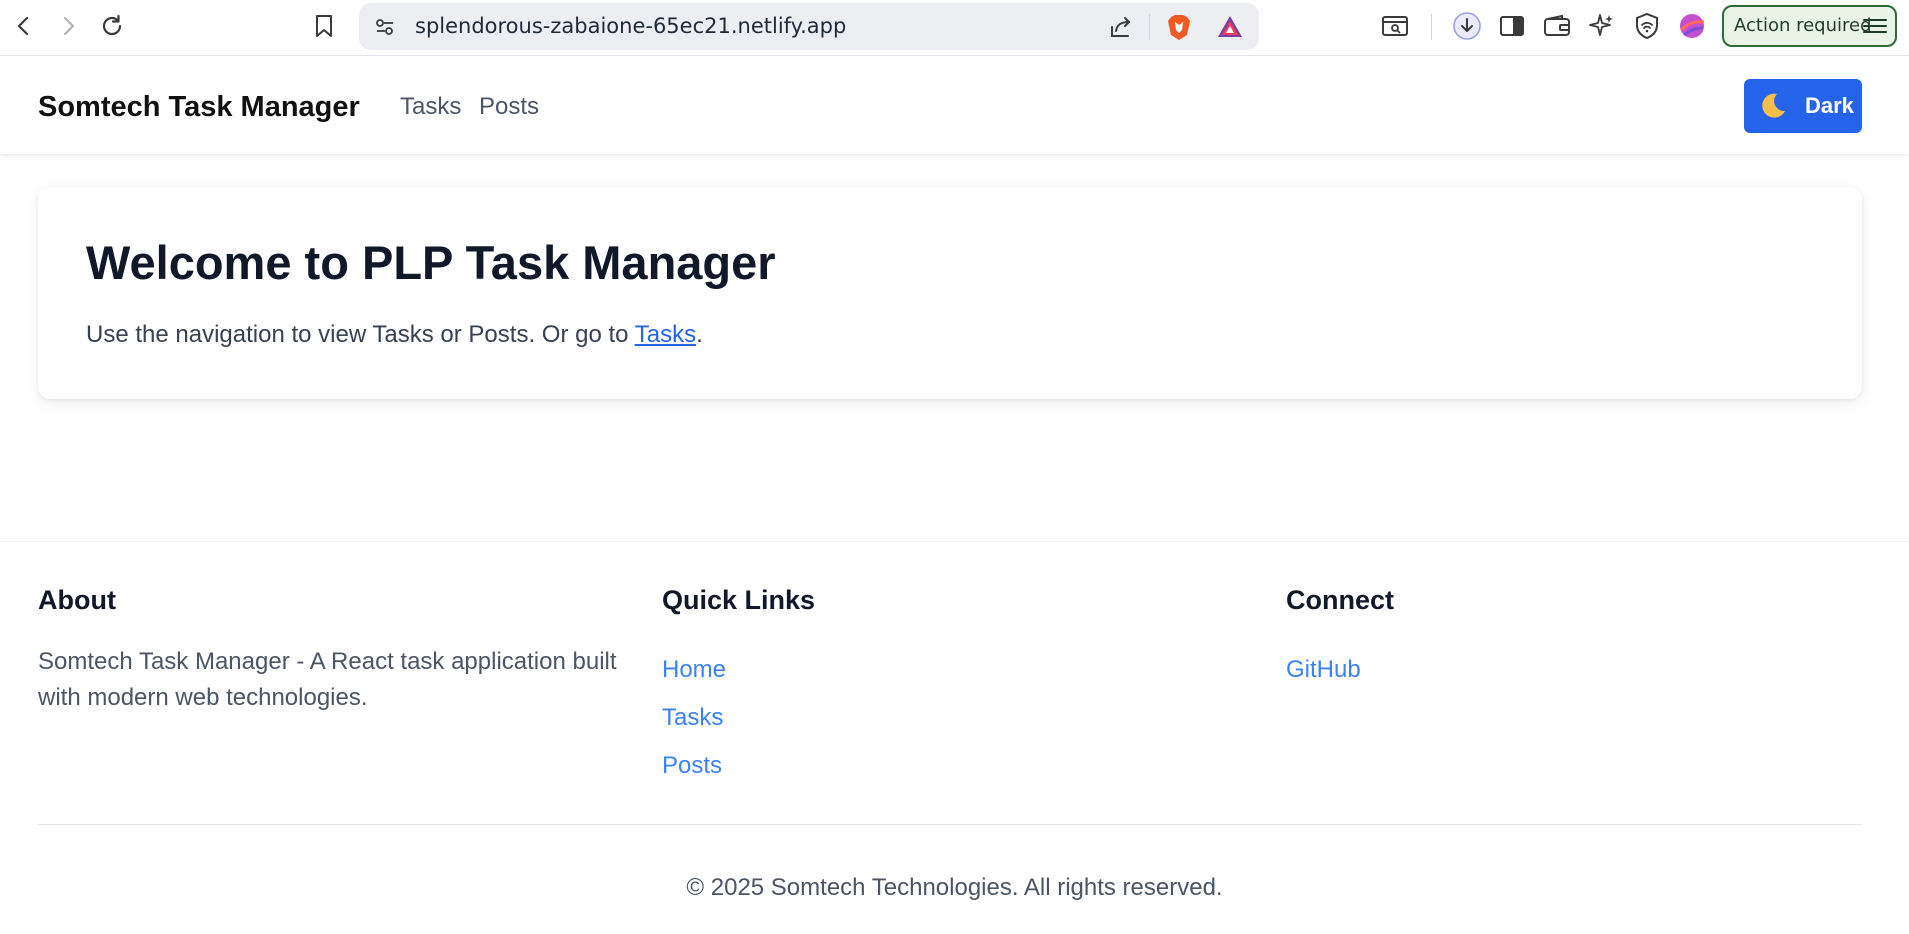  What do you see at coordinates (1557, 26) in the screenshot?
I see `wallet-icon` at bounding box center [1557, 26].